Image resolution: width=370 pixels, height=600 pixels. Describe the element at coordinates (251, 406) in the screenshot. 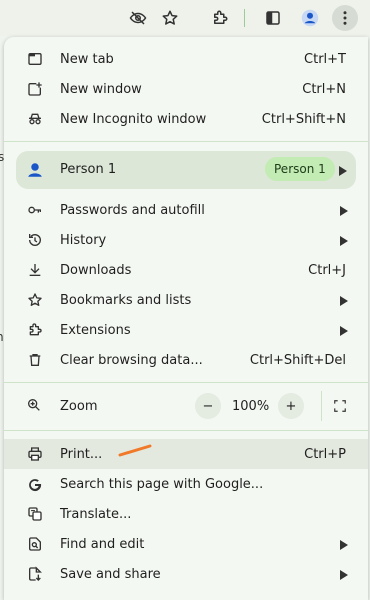

I see `zoom-level: 100%` at that location.